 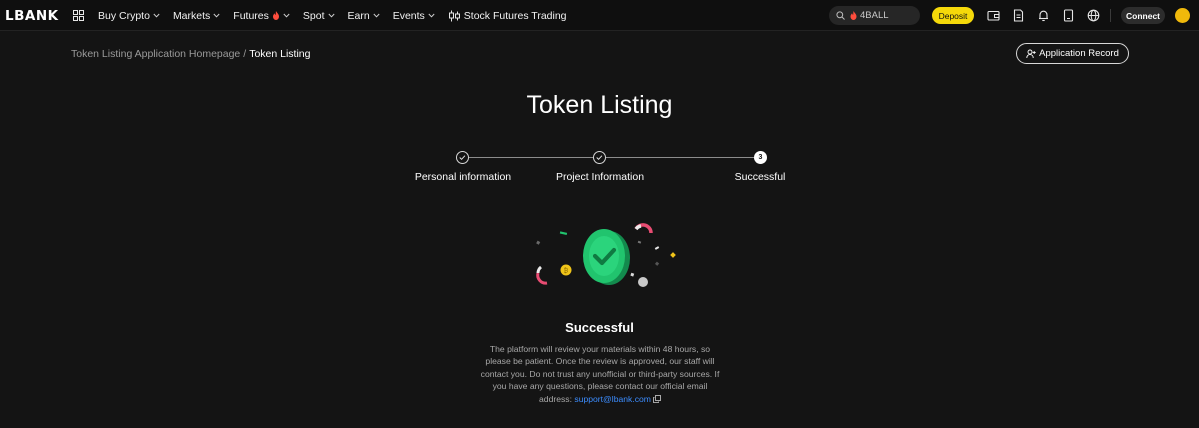 What do you see at coordinates (1031, 53) in the screenshot?
I see `user-add-icon` at bounding box center [1031, 53].